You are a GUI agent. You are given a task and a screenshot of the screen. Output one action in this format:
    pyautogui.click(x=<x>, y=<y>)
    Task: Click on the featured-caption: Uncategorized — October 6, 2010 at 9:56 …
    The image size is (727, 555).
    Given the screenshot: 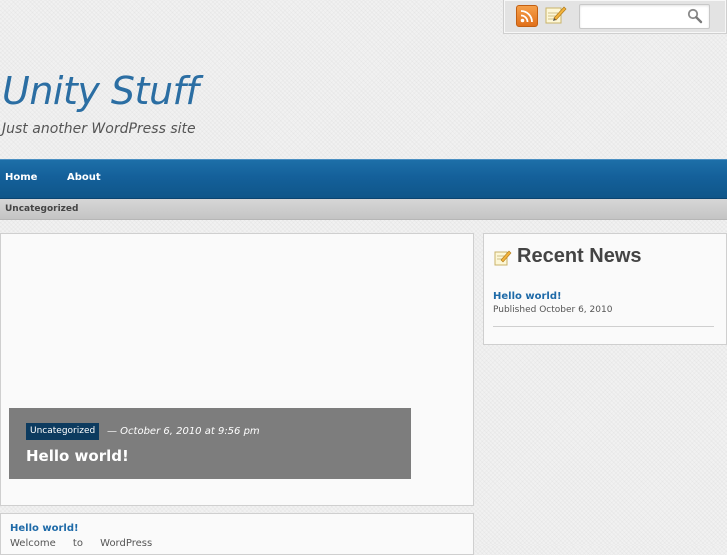 What is the action you would take?
    pyautogui.click(x=210, y=443)
    